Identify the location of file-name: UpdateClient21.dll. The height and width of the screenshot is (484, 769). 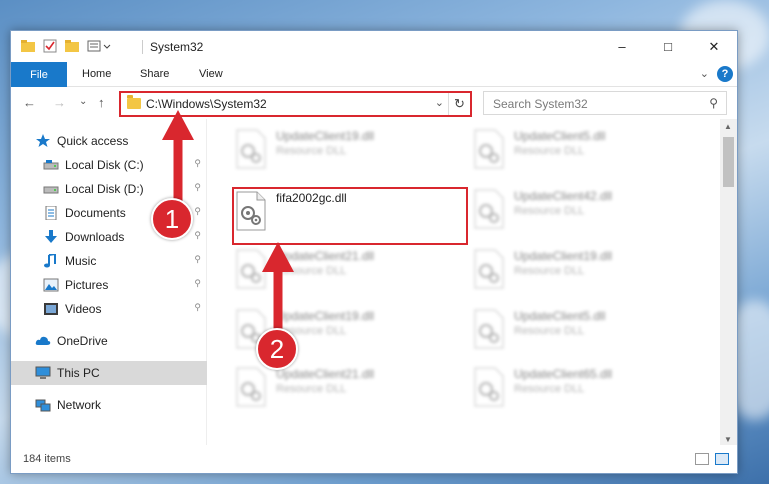
(325, 374).